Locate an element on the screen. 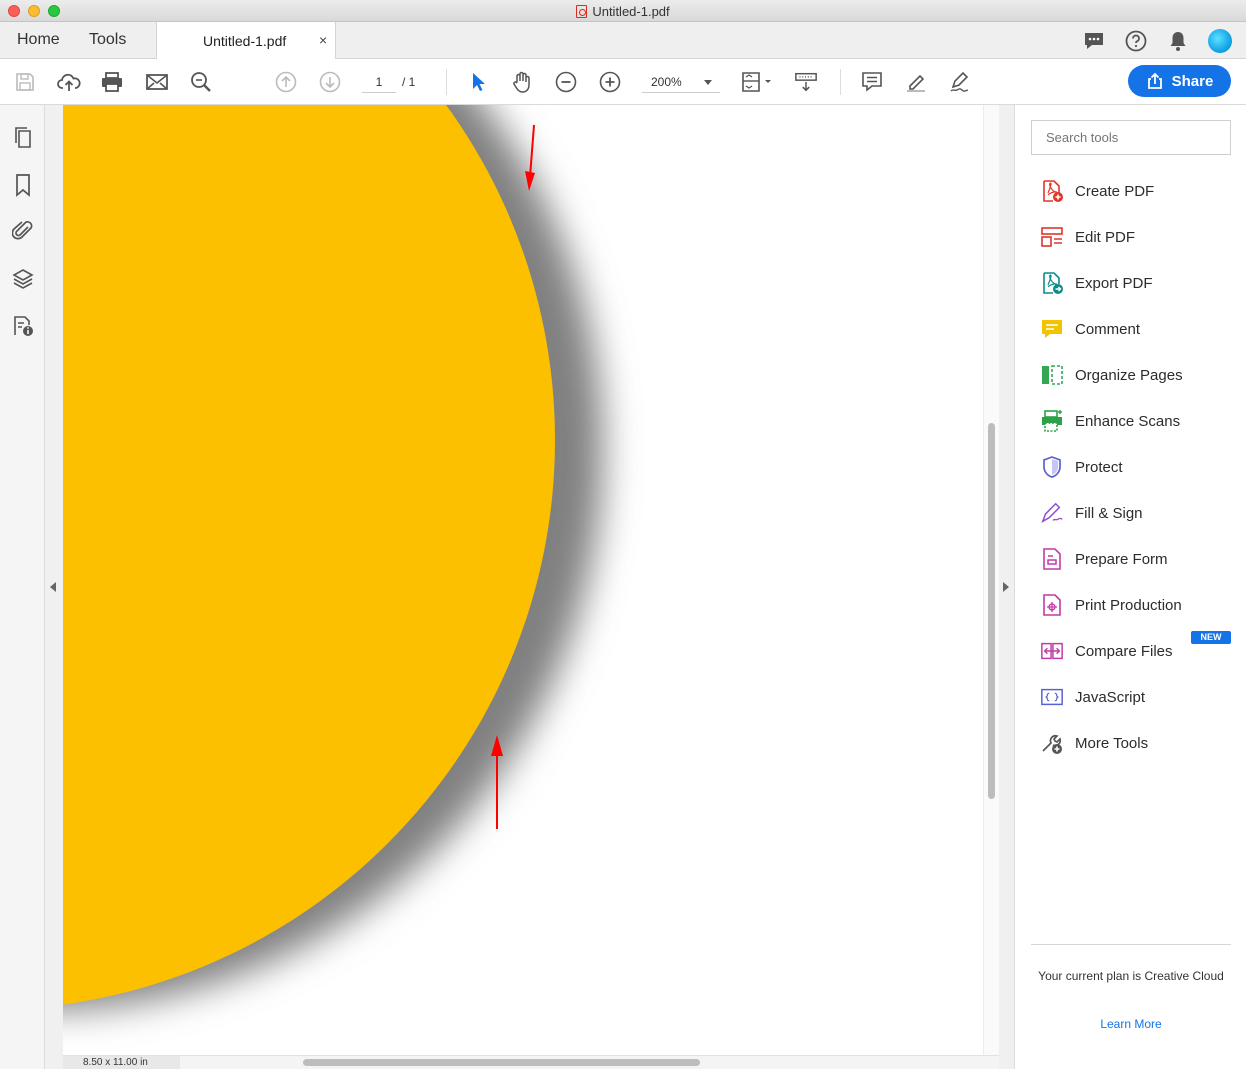 The height and width of the screenshot is (1069, 1246). share-button: Share is located at coordinates (1179, 81).